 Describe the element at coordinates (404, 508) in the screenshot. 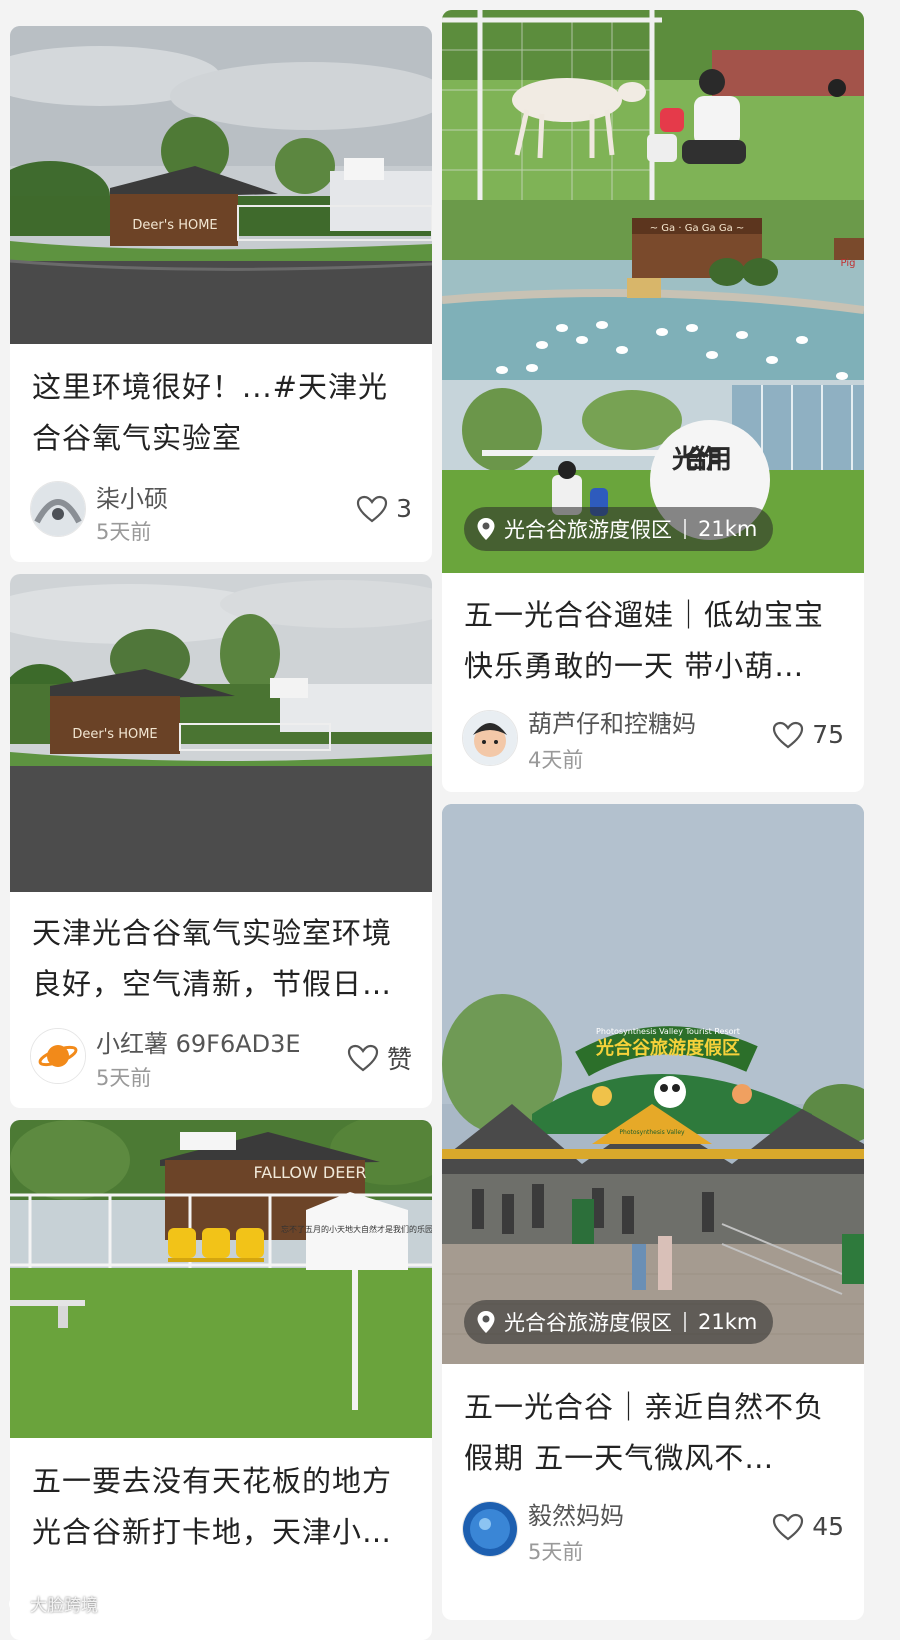

I see `like-count: 3` at that location.